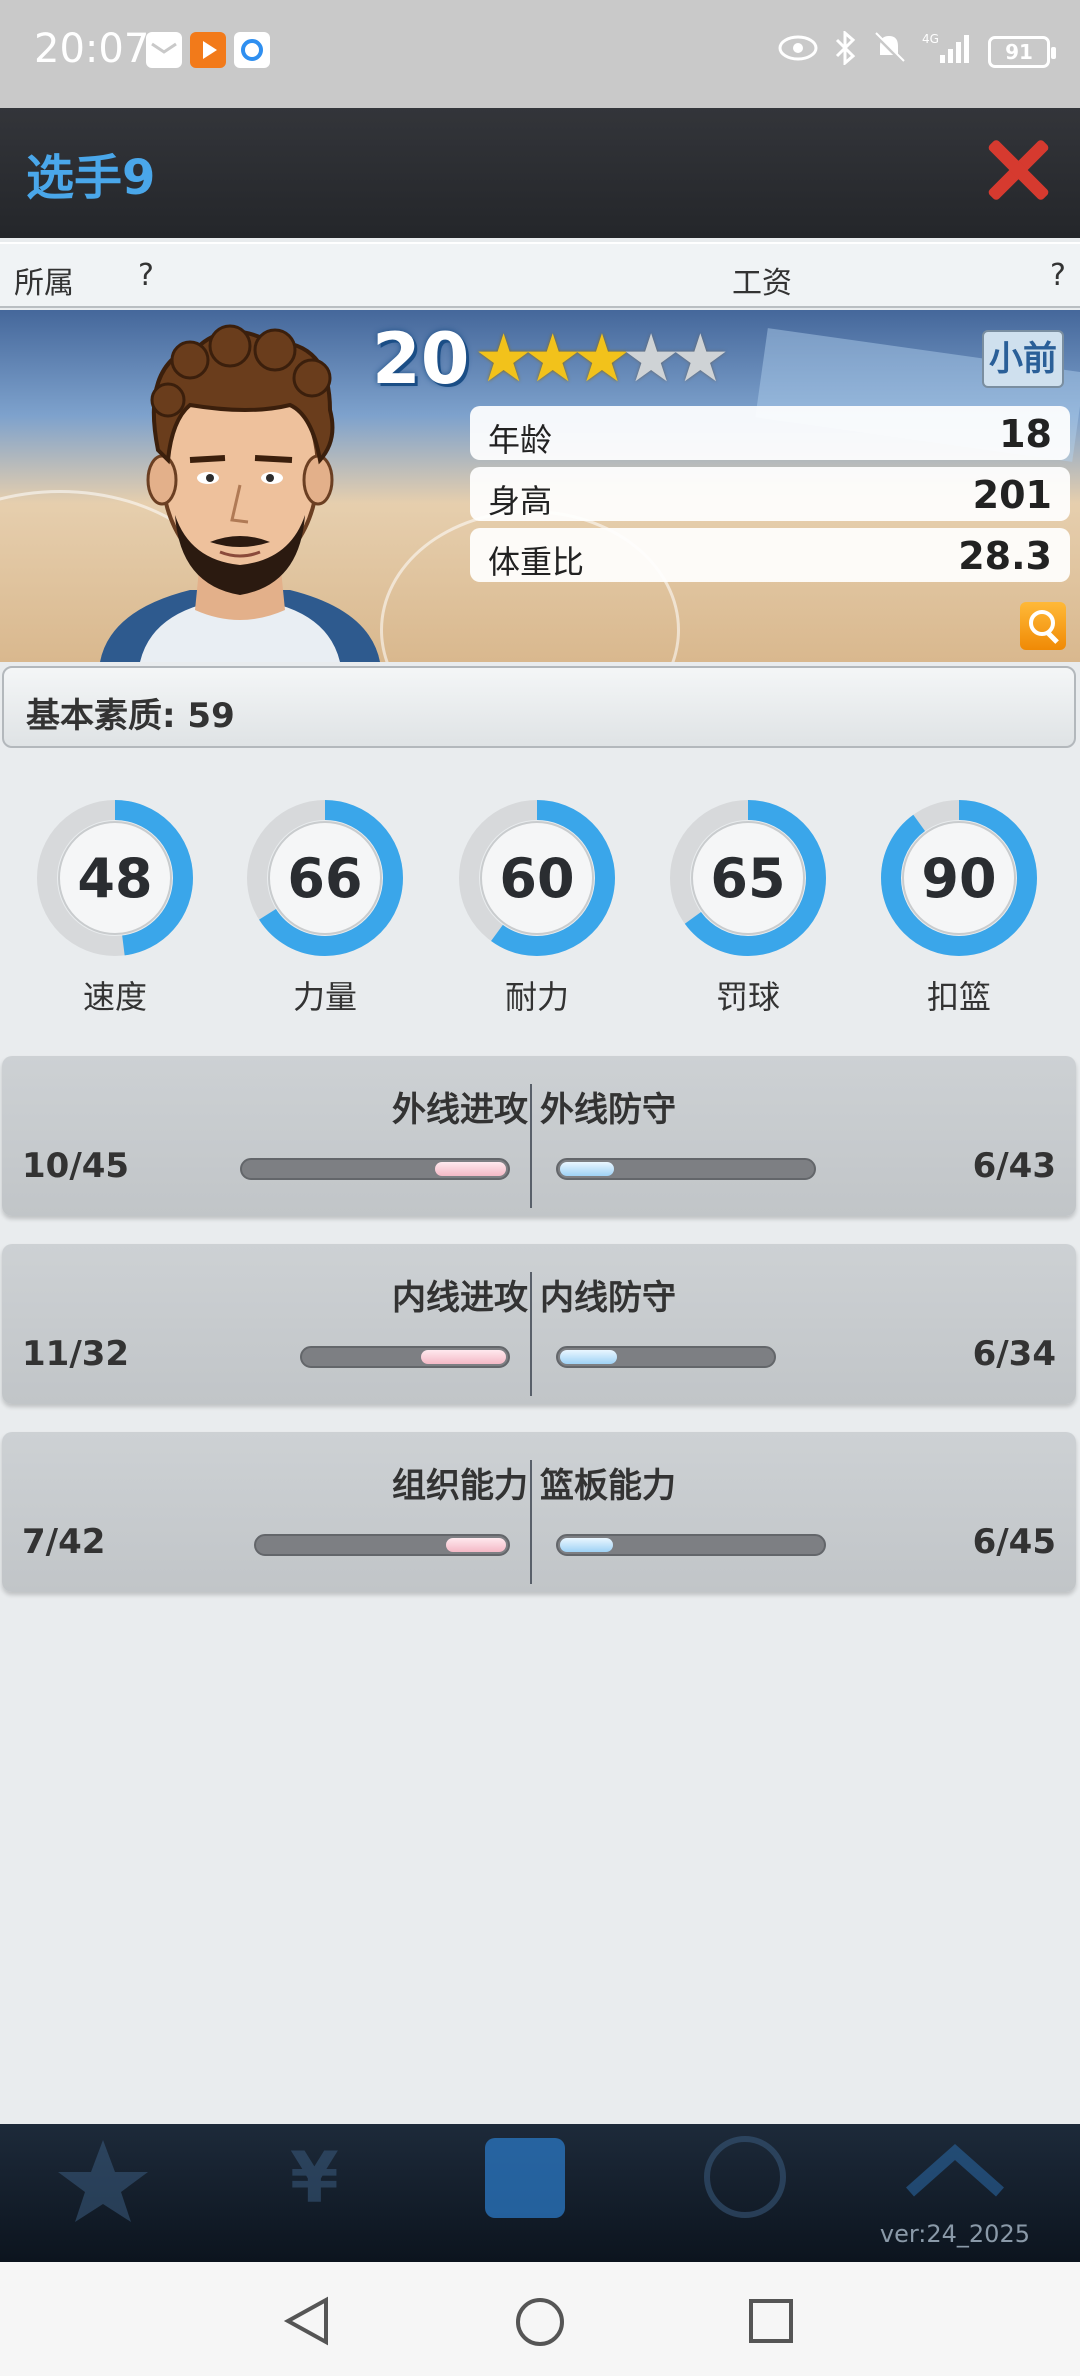 The height and width of the screenshot is (2376, 1080). What do you see at coordinates (520, 501) in the screenshot?
I see `attribute-label: 身高` at bounding box center [520, 501].